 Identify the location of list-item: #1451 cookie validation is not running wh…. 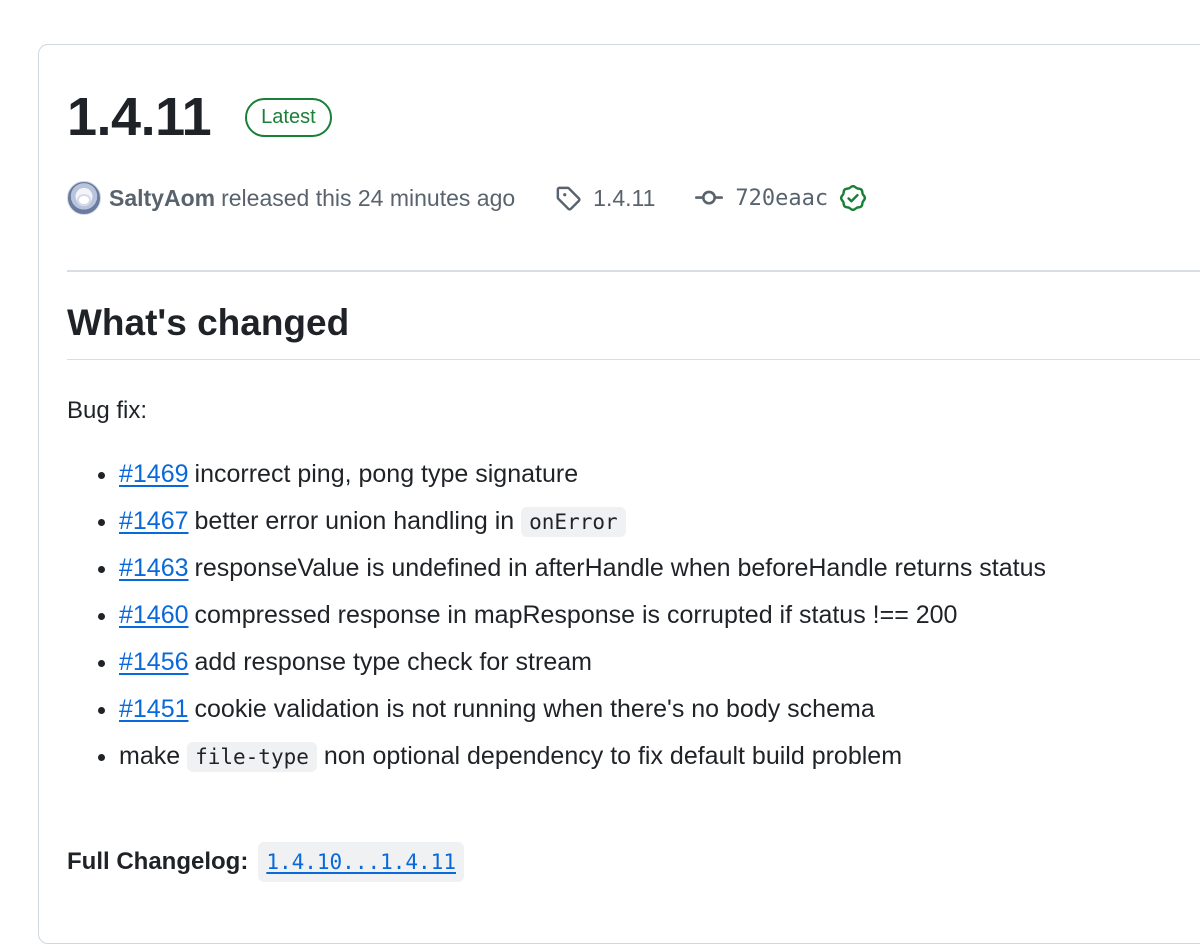
(633, 715).